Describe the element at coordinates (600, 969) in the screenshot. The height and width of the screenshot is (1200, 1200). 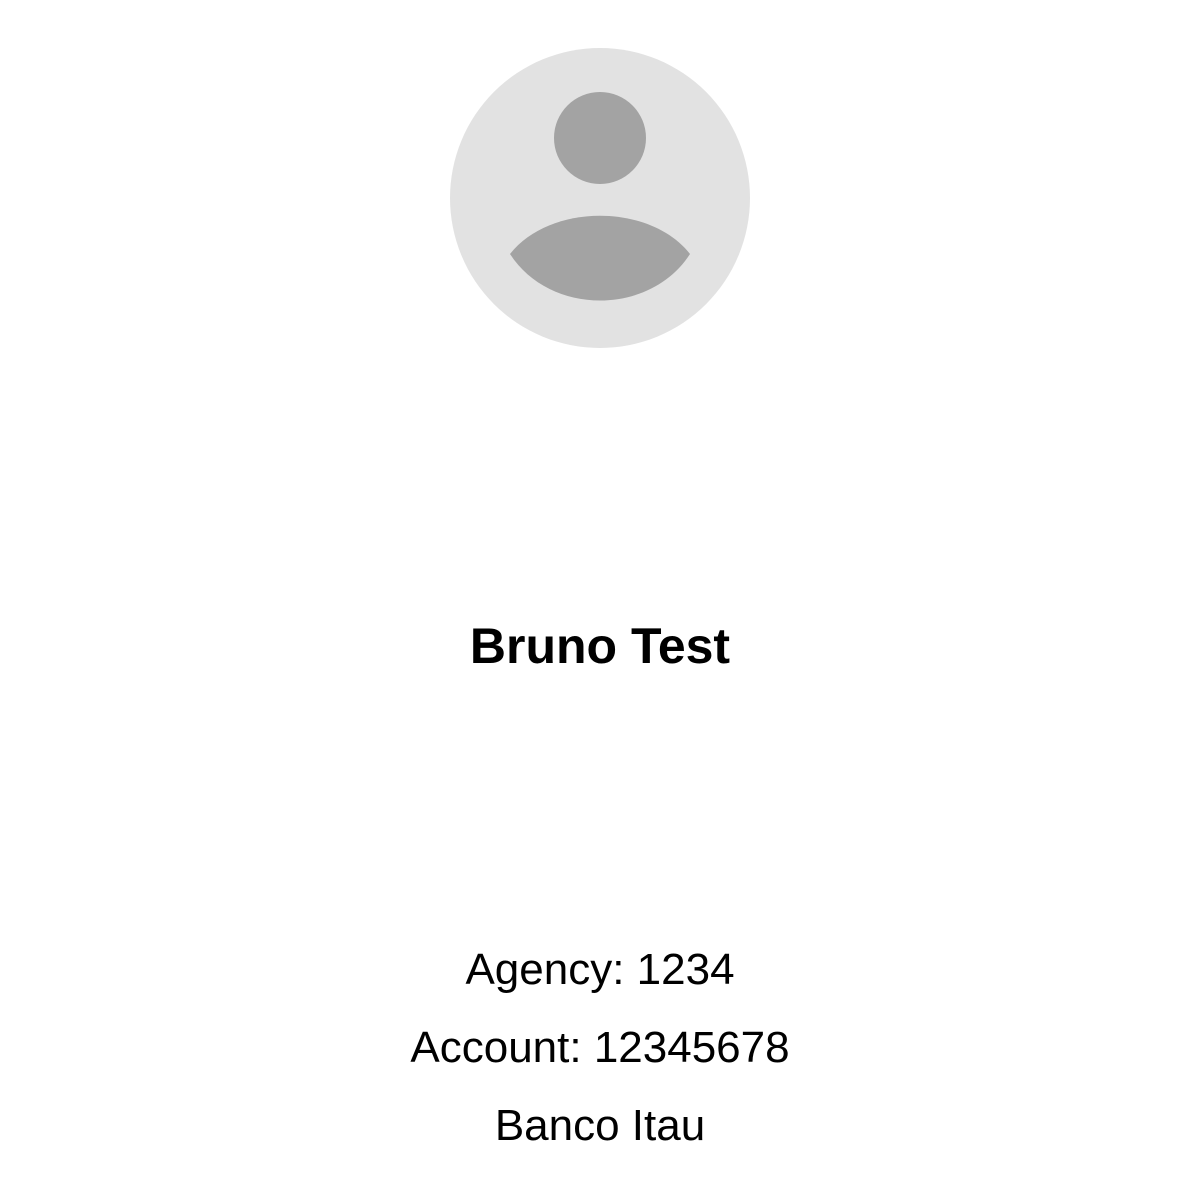
I see `agency-text: Agency: 1234` at that location.